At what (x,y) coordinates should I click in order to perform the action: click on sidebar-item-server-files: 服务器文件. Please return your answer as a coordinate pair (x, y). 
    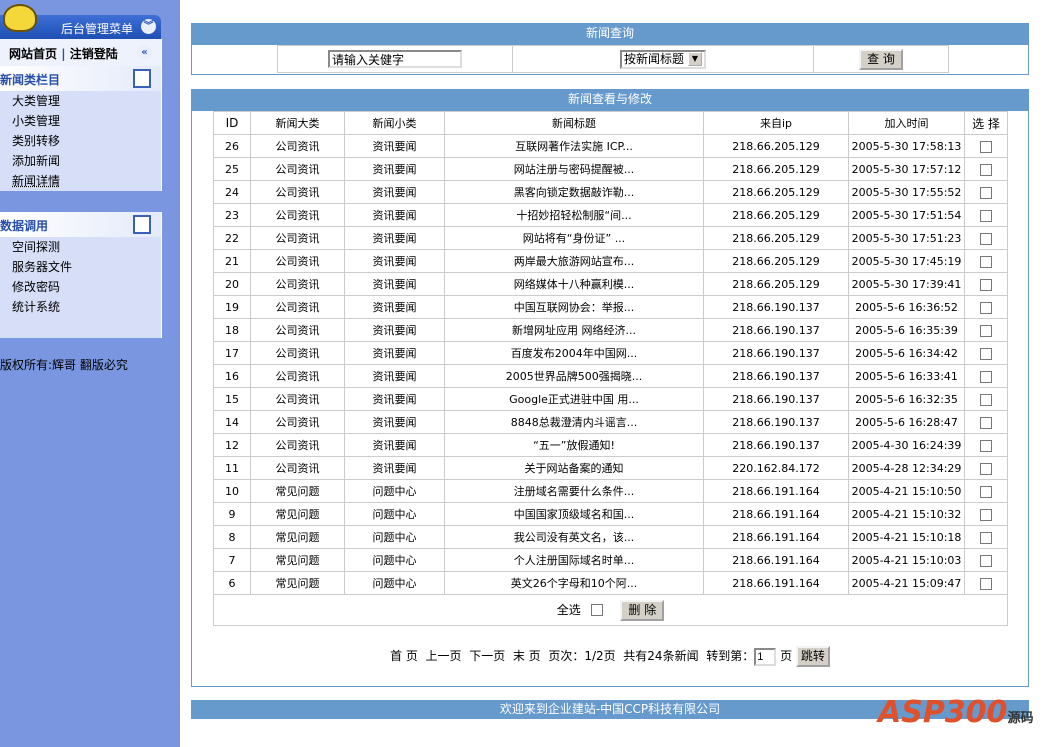
    Looking at the image, I should click on (80, 267).